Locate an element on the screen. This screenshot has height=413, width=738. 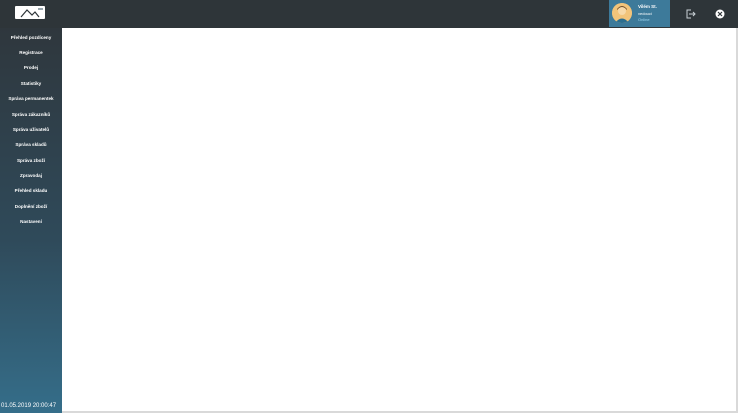
sidebar-item-prodej: Prodej is located at coordinates (31, 67).